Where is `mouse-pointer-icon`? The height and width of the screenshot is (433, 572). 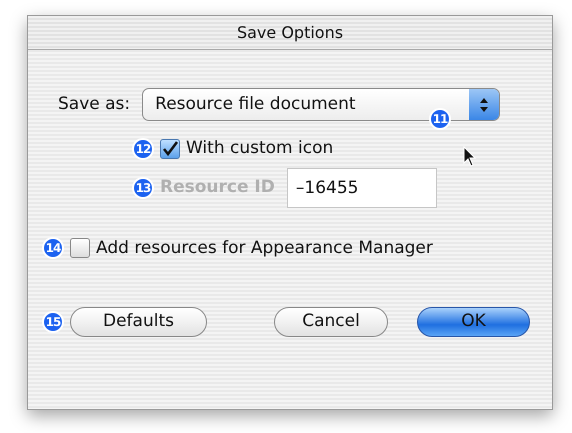
mouse-pointer-icon is located at coordinates (470, 157).